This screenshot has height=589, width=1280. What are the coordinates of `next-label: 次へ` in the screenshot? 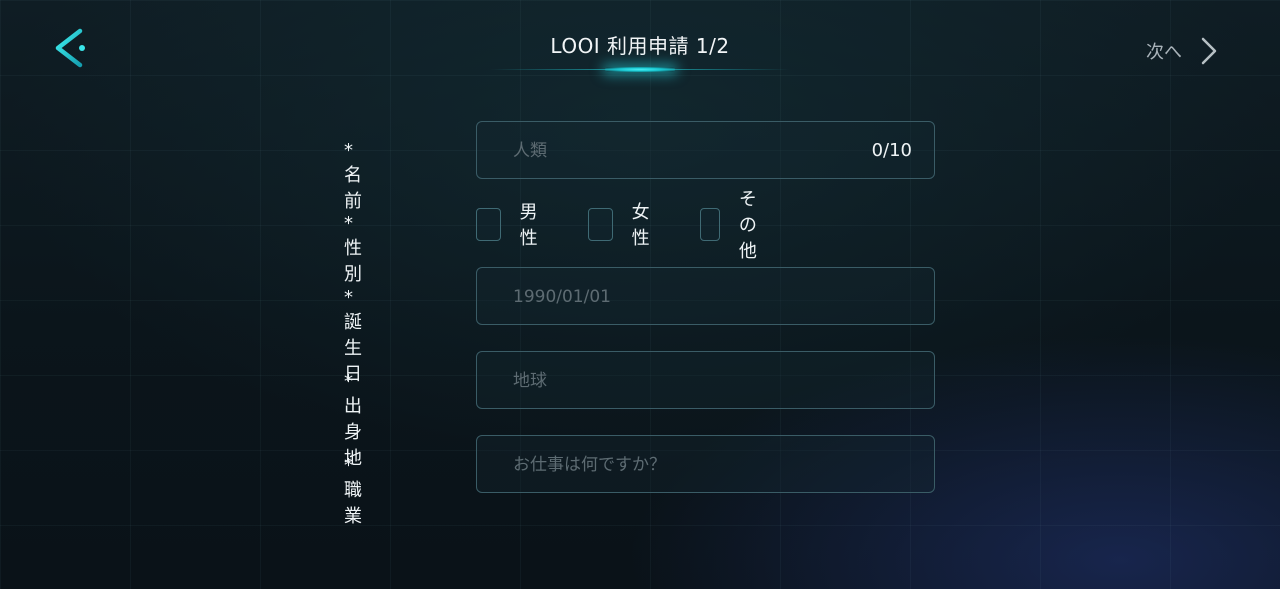 It's located at (1164, 52).